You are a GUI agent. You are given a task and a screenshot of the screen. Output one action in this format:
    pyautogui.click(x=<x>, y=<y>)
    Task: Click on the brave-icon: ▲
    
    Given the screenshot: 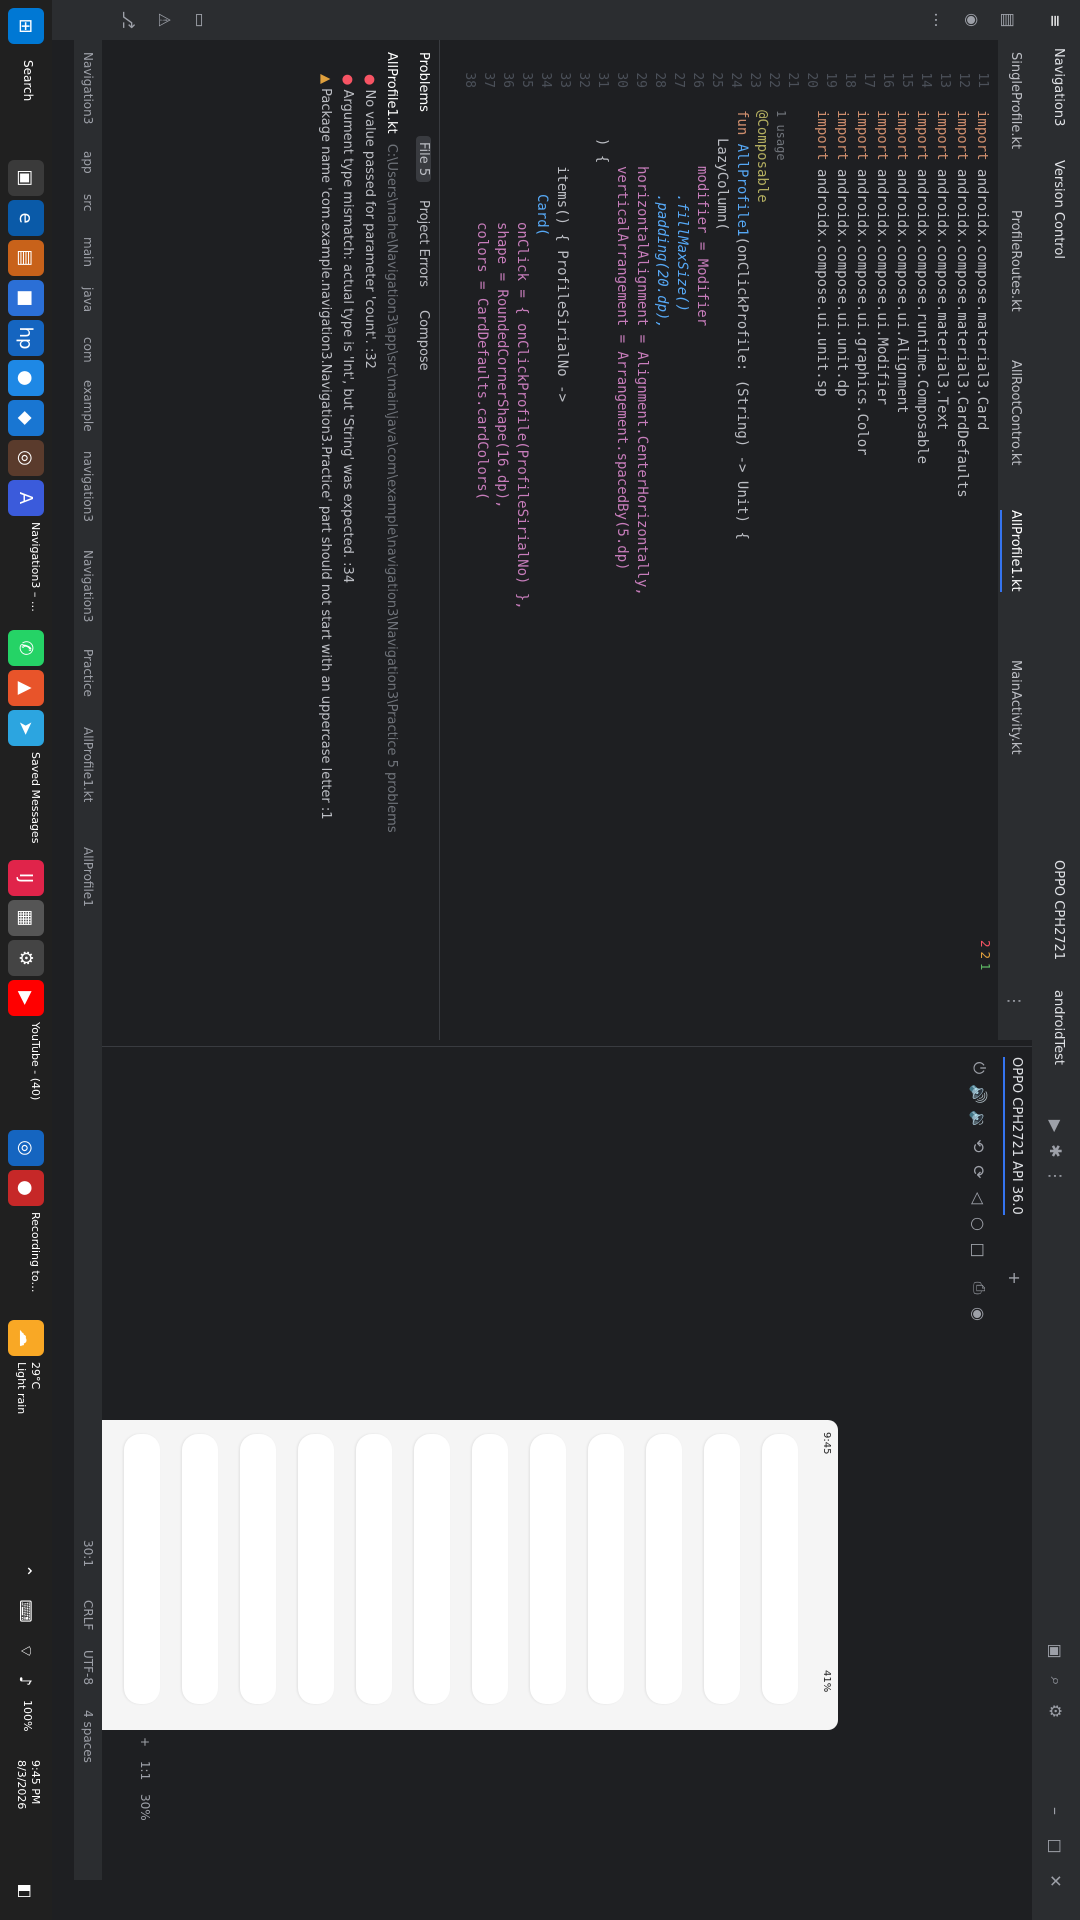 What is the action you would take?
    pyautogui.click(x=26, y=688)
    